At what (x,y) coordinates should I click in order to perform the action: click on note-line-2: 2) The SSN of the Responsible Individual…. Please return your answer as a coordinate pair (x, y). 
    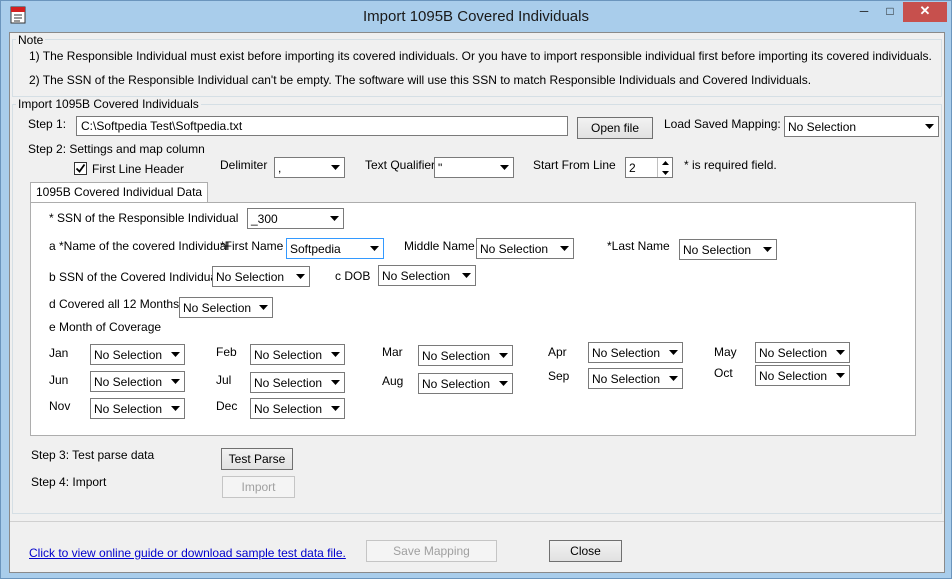
    Looking at the image, I should click on (420, 80).